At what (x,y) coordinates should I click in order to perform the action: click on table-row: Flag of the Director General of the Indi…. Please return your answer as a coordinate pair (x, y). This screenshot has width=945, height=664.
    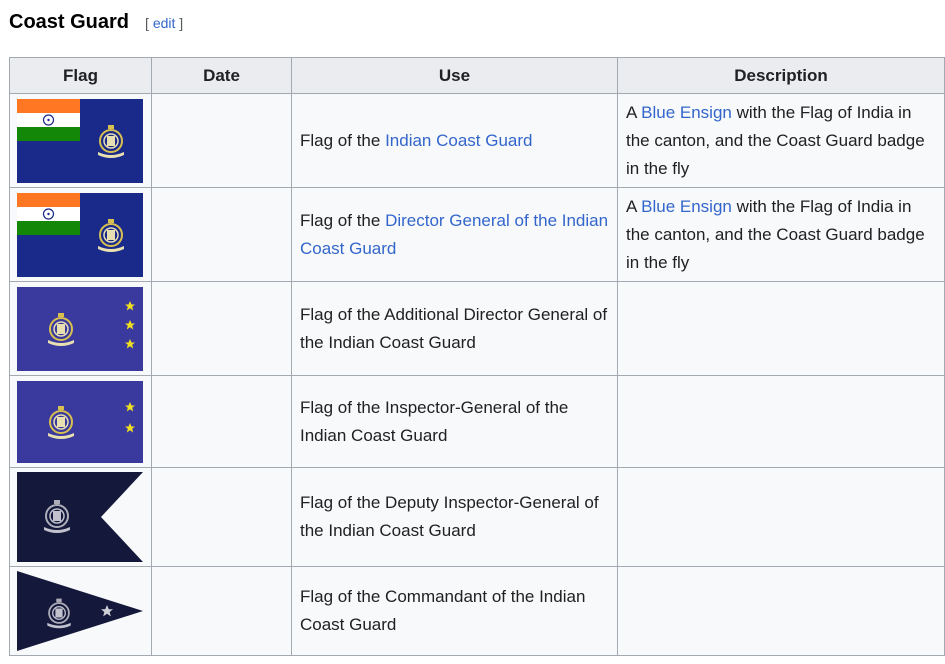
    Looking at the image, I should click on (477, 234).